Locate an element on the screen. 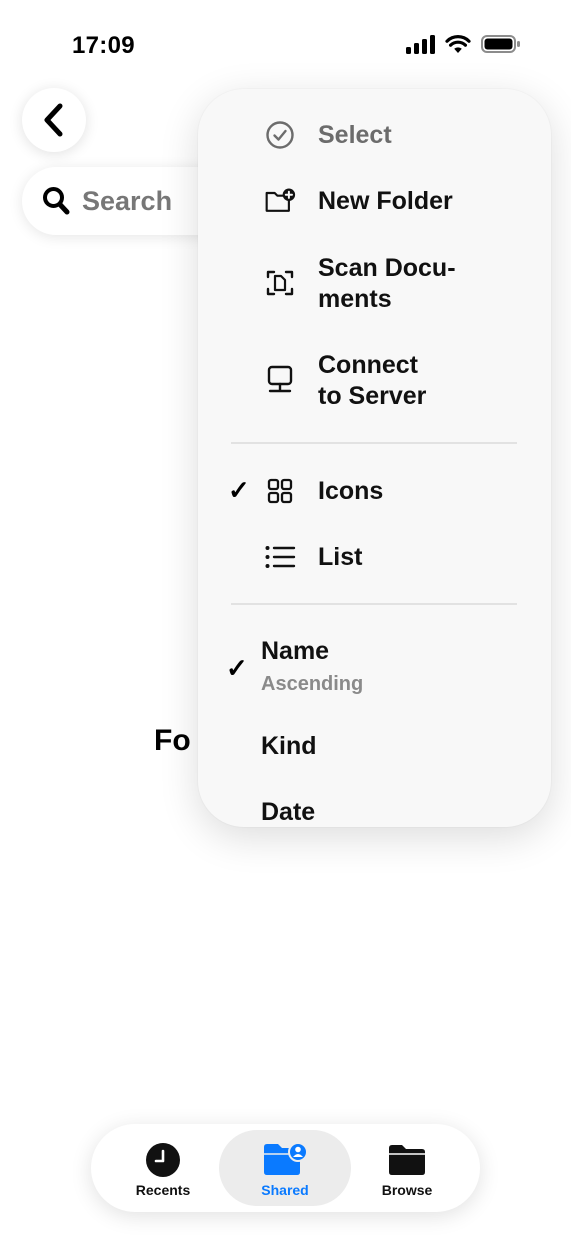 This screenshot has height=1242, width=571. folder-icon is located at coordinates (407, 1160).